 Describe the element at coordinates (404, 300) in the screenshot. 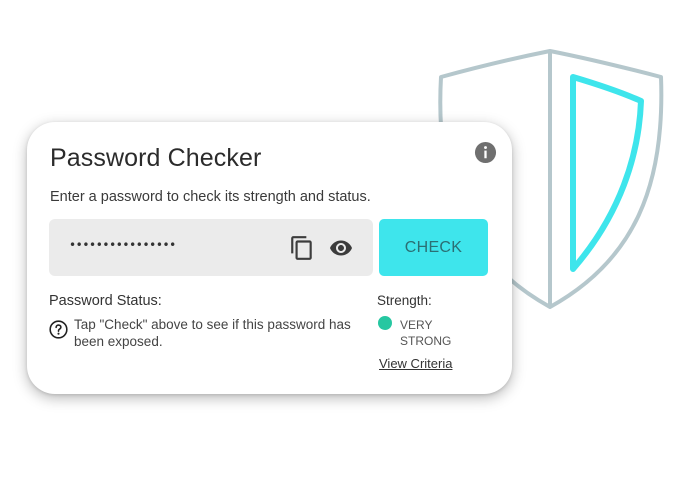

I see `strength-label: Strength:` at that location.